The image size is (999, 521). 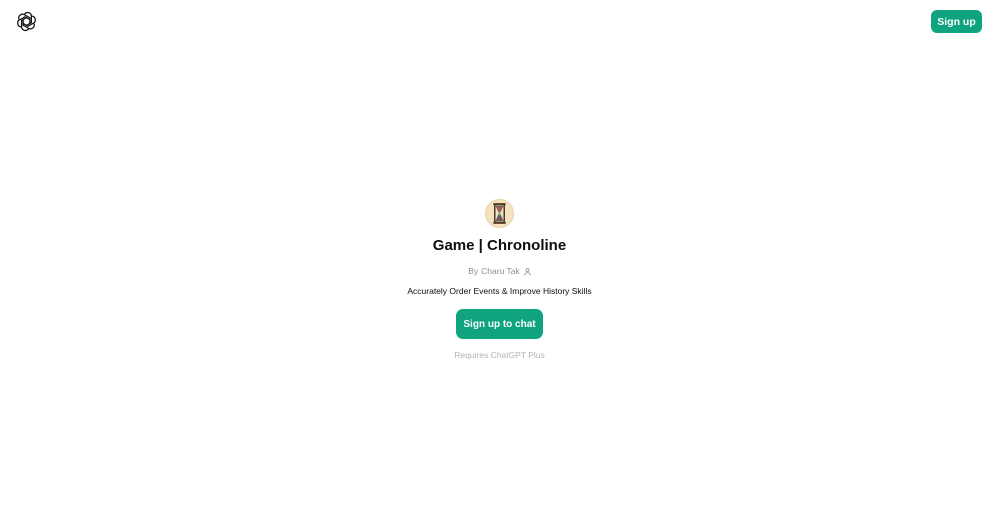 What do you see at coordinates (956, 21) in the screenshot?
I see `header-signup-button: Sign up` at bounding box center [956, 21].